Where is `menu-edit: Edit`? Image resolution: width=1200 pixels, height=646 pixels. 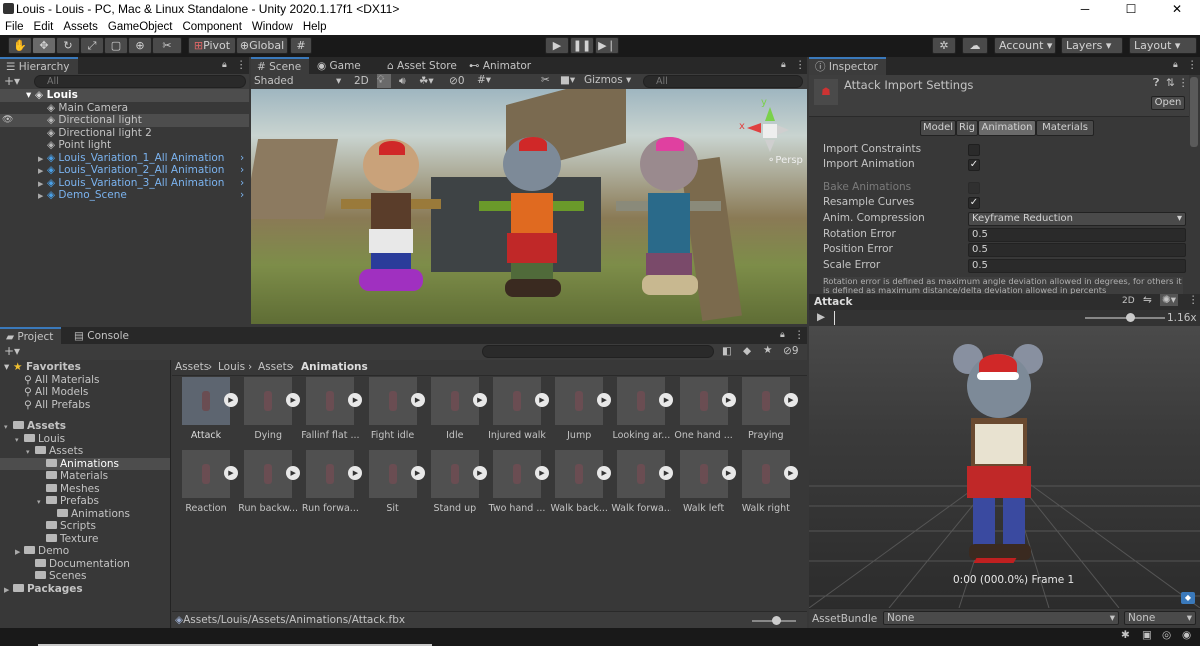
menu-edit: Edit is located at coordinates (44, 27).